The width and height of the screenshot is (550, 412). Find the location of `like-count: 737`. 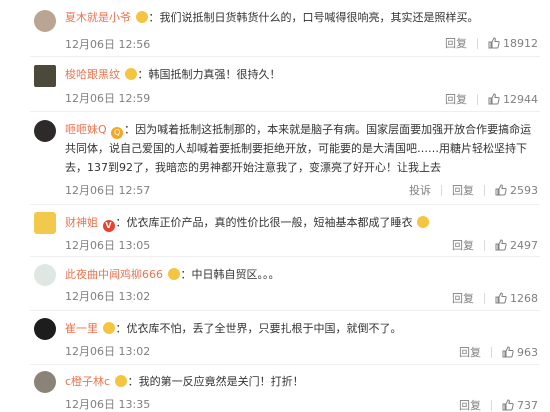

like-count: 737 is located at coordinates (527, 405).